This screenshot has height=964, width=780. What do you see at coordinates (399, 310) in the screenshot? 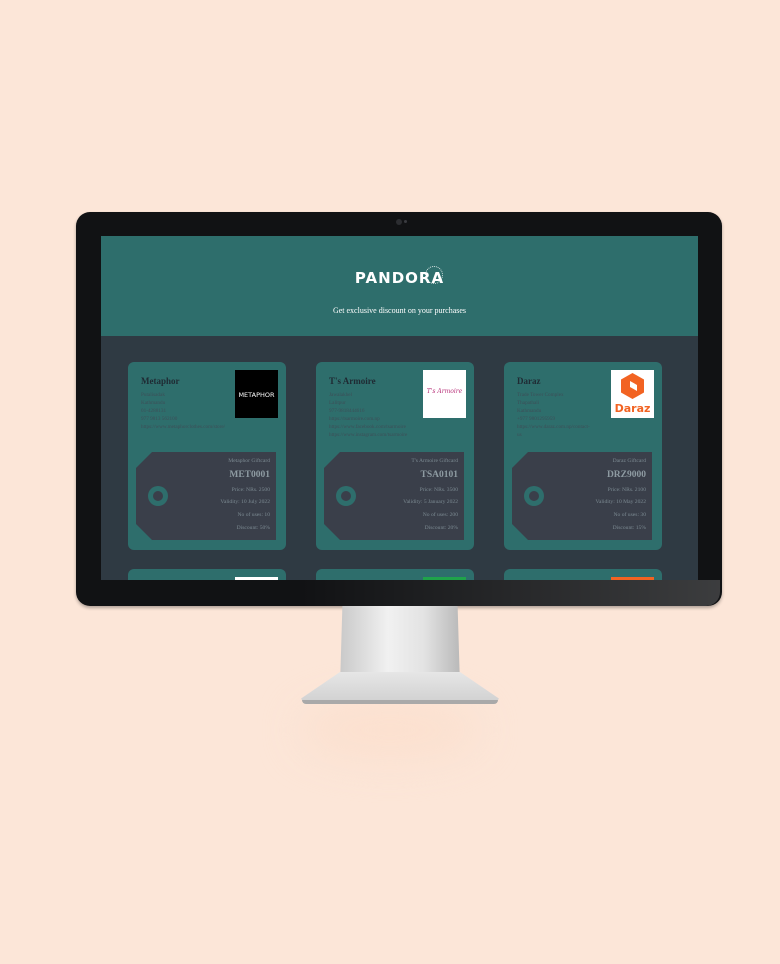
I see `tagline: Get exclusive discount on your purchases` at bounding box center [399, 310].